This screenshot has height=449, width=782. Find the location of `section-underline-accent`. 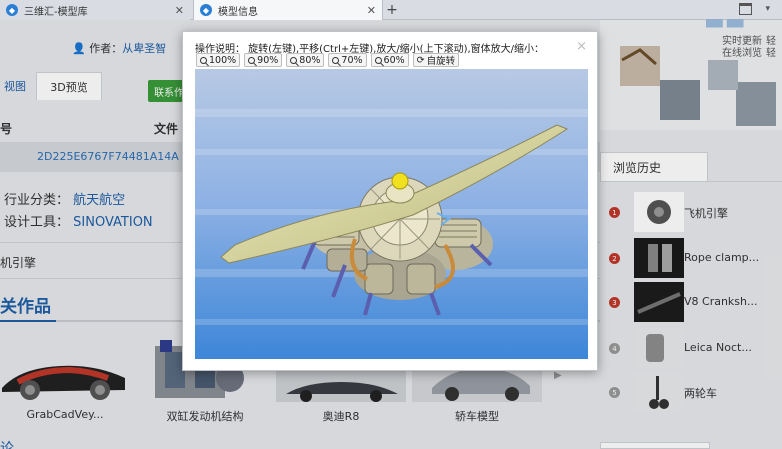

section-underline-accent is located at coordinates (28, 321).